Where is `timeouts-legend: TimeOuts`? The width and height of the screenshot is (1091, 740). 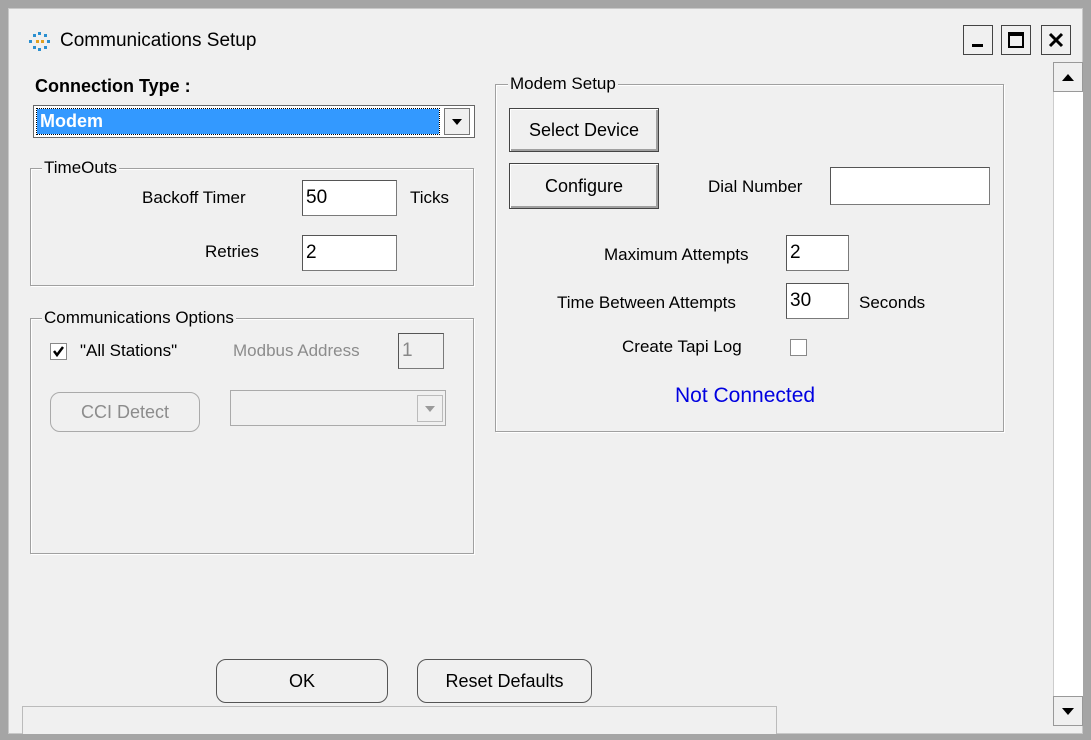
timeouts-legend: TimeOuts is located at coordinates (81, 168).